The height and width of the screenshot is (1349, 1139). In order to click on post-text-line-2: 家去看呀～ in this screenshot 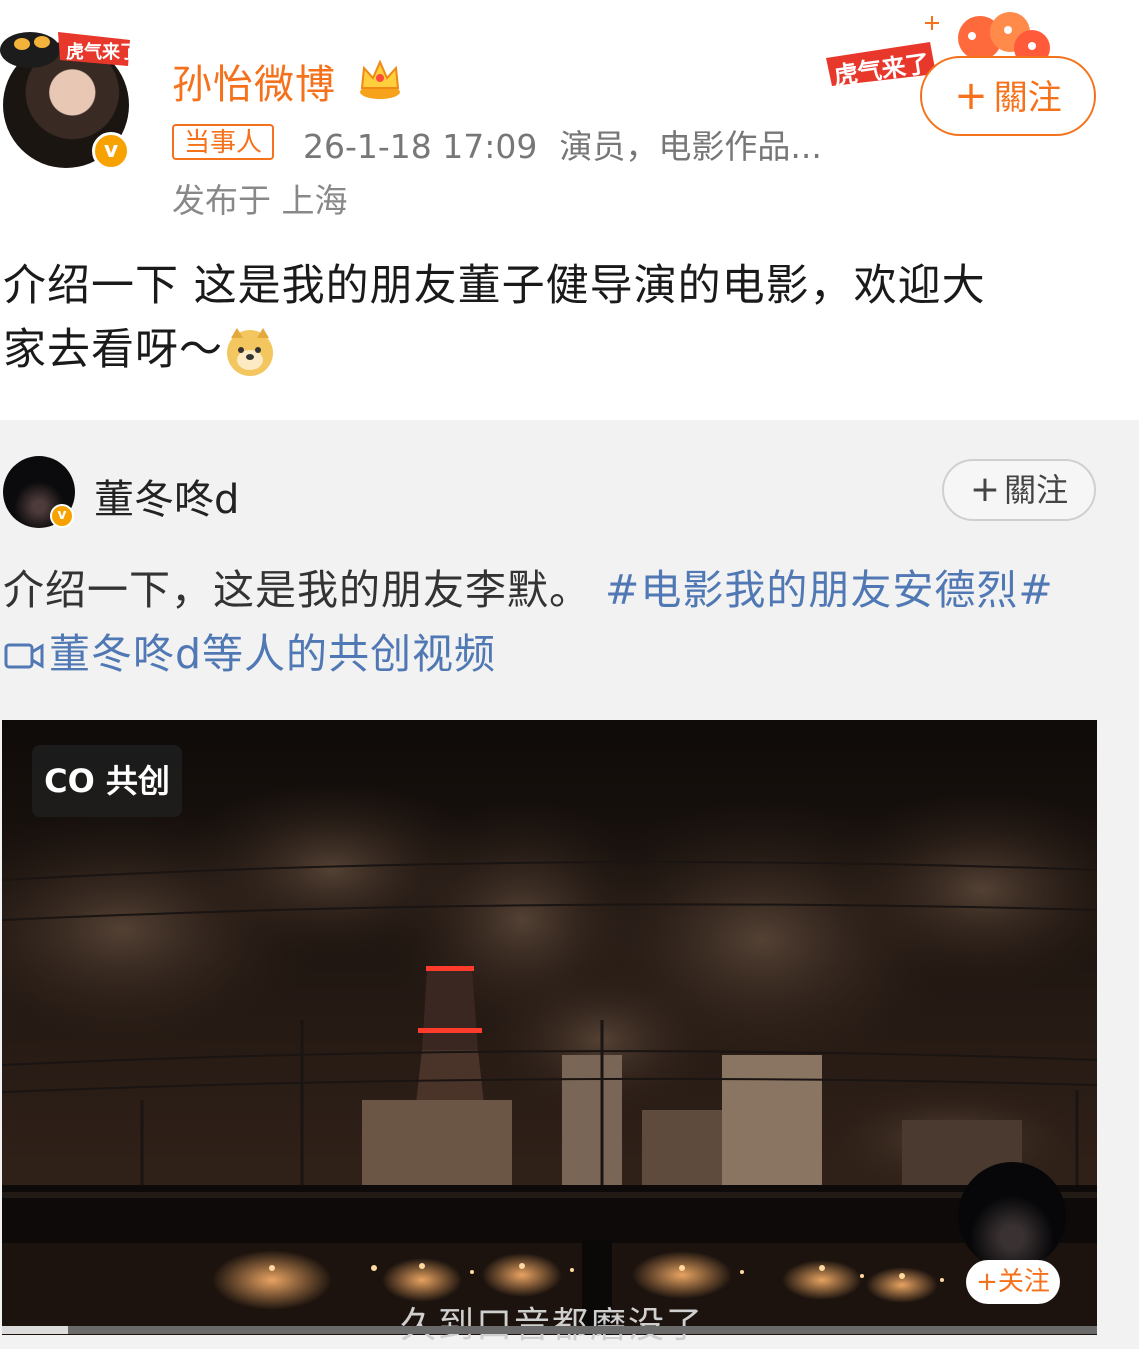, I will do `click(553, 350)`.